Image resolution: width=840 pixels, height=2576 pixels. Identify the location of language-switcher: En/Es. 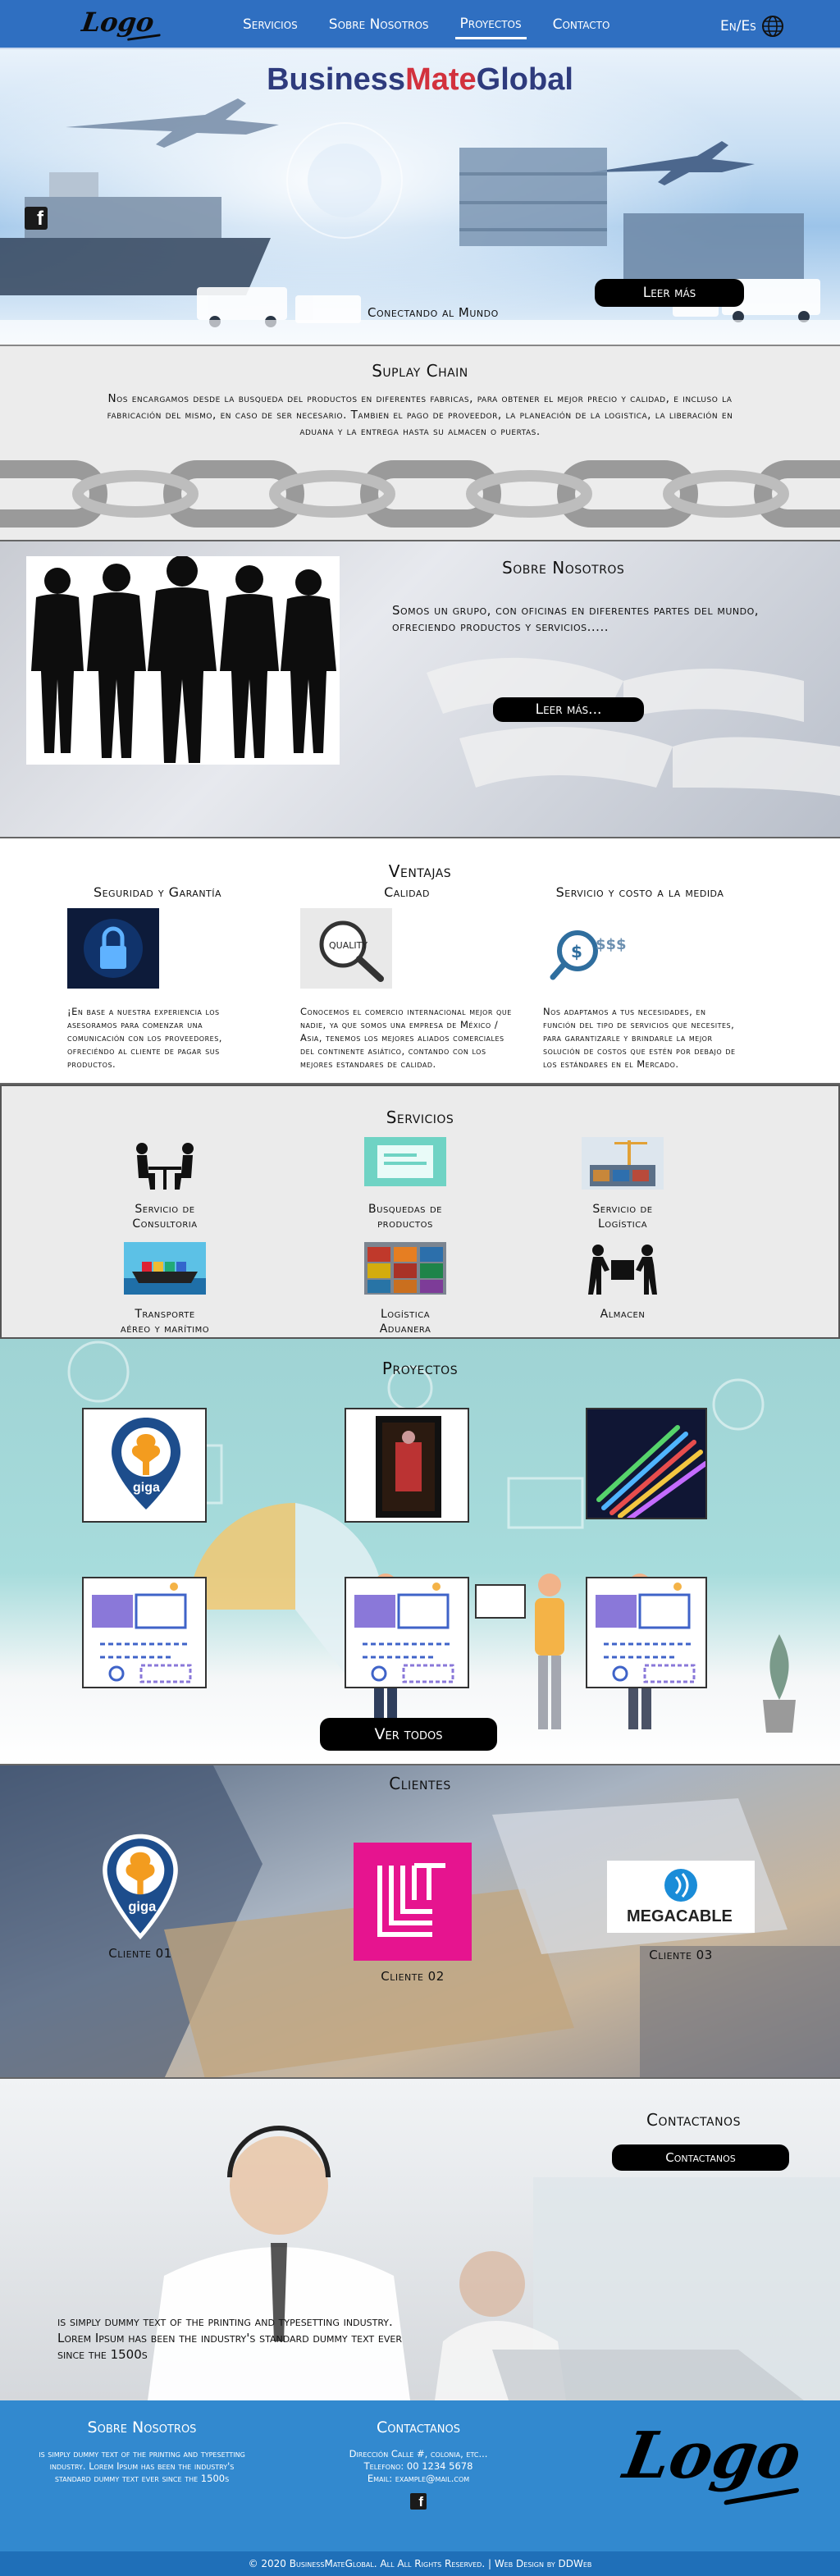
(752, 26).